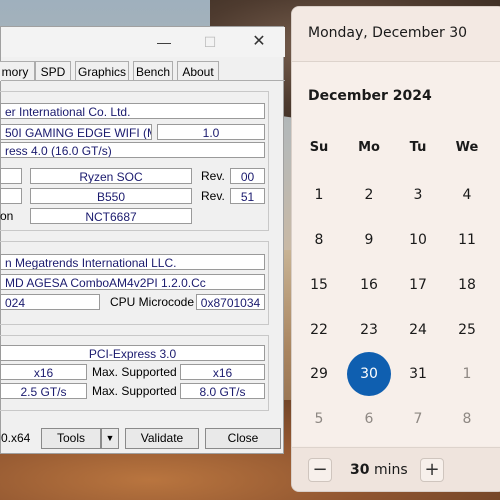 The width and height of the screenshot is (500, 500). What do you see at coordinates (247, 176) in the screenshot?
I see `chipset-rev-field: 00` at bounding box center [247, 176].